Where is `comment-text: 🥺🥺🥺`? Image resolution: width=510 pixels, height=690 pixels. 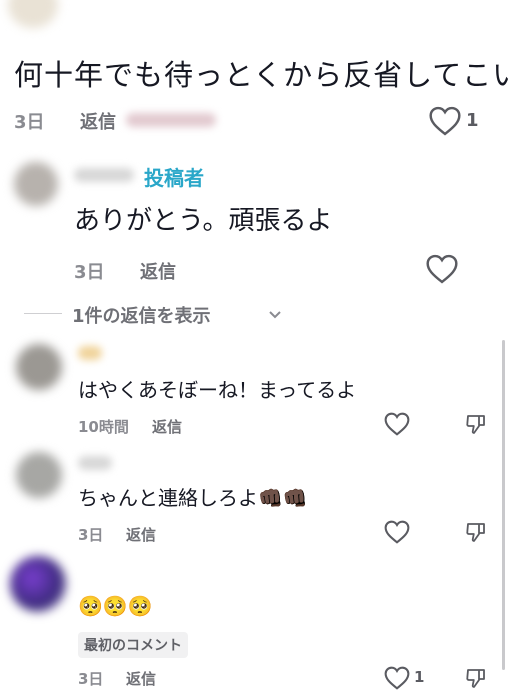 comment-text: 🥺🥺🥺 is located at coordinates (115, 606).